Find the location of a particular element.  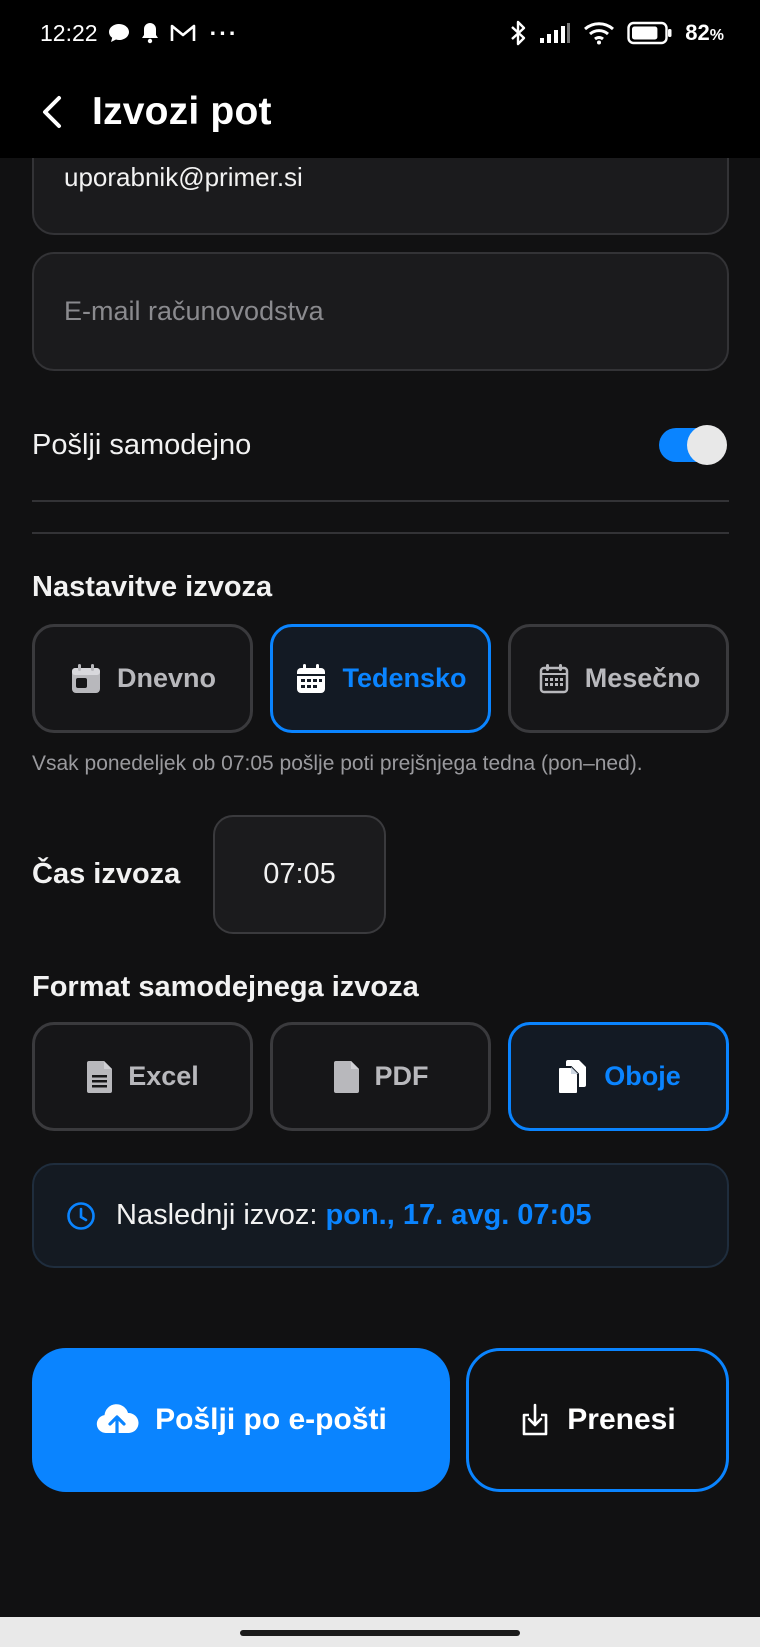

status-bar: 12:22 ··· 82% is located at coordinates (380, 33).